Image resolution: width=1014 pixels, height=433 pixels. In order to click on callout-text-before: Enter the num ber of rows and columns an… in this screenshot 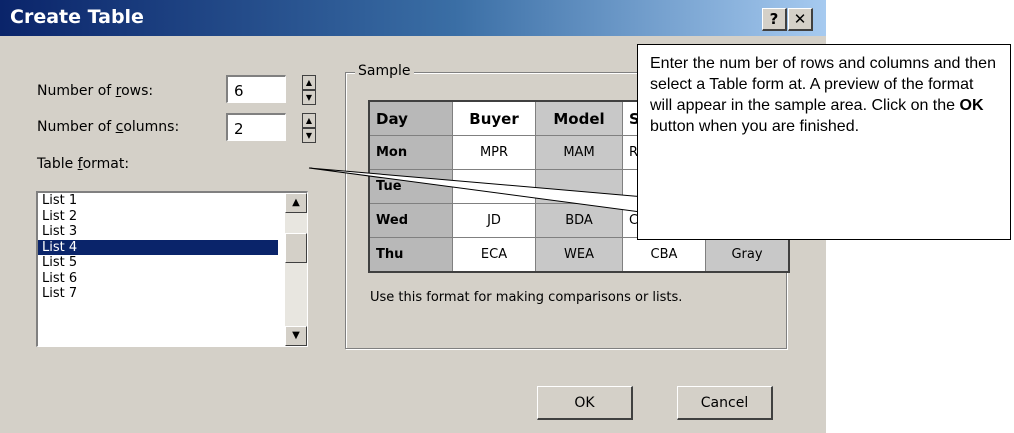, I will do `click(823, 84)`.